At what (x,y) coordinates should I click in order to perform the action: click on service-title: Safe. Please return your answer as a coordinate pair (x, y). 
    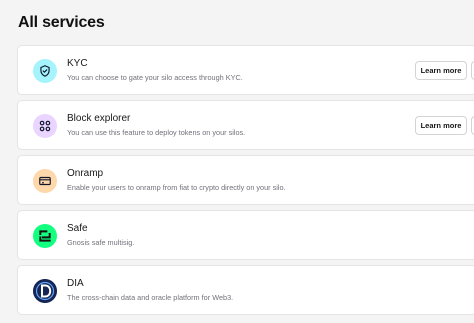
    Looking at the image, I should click on (77, 228).